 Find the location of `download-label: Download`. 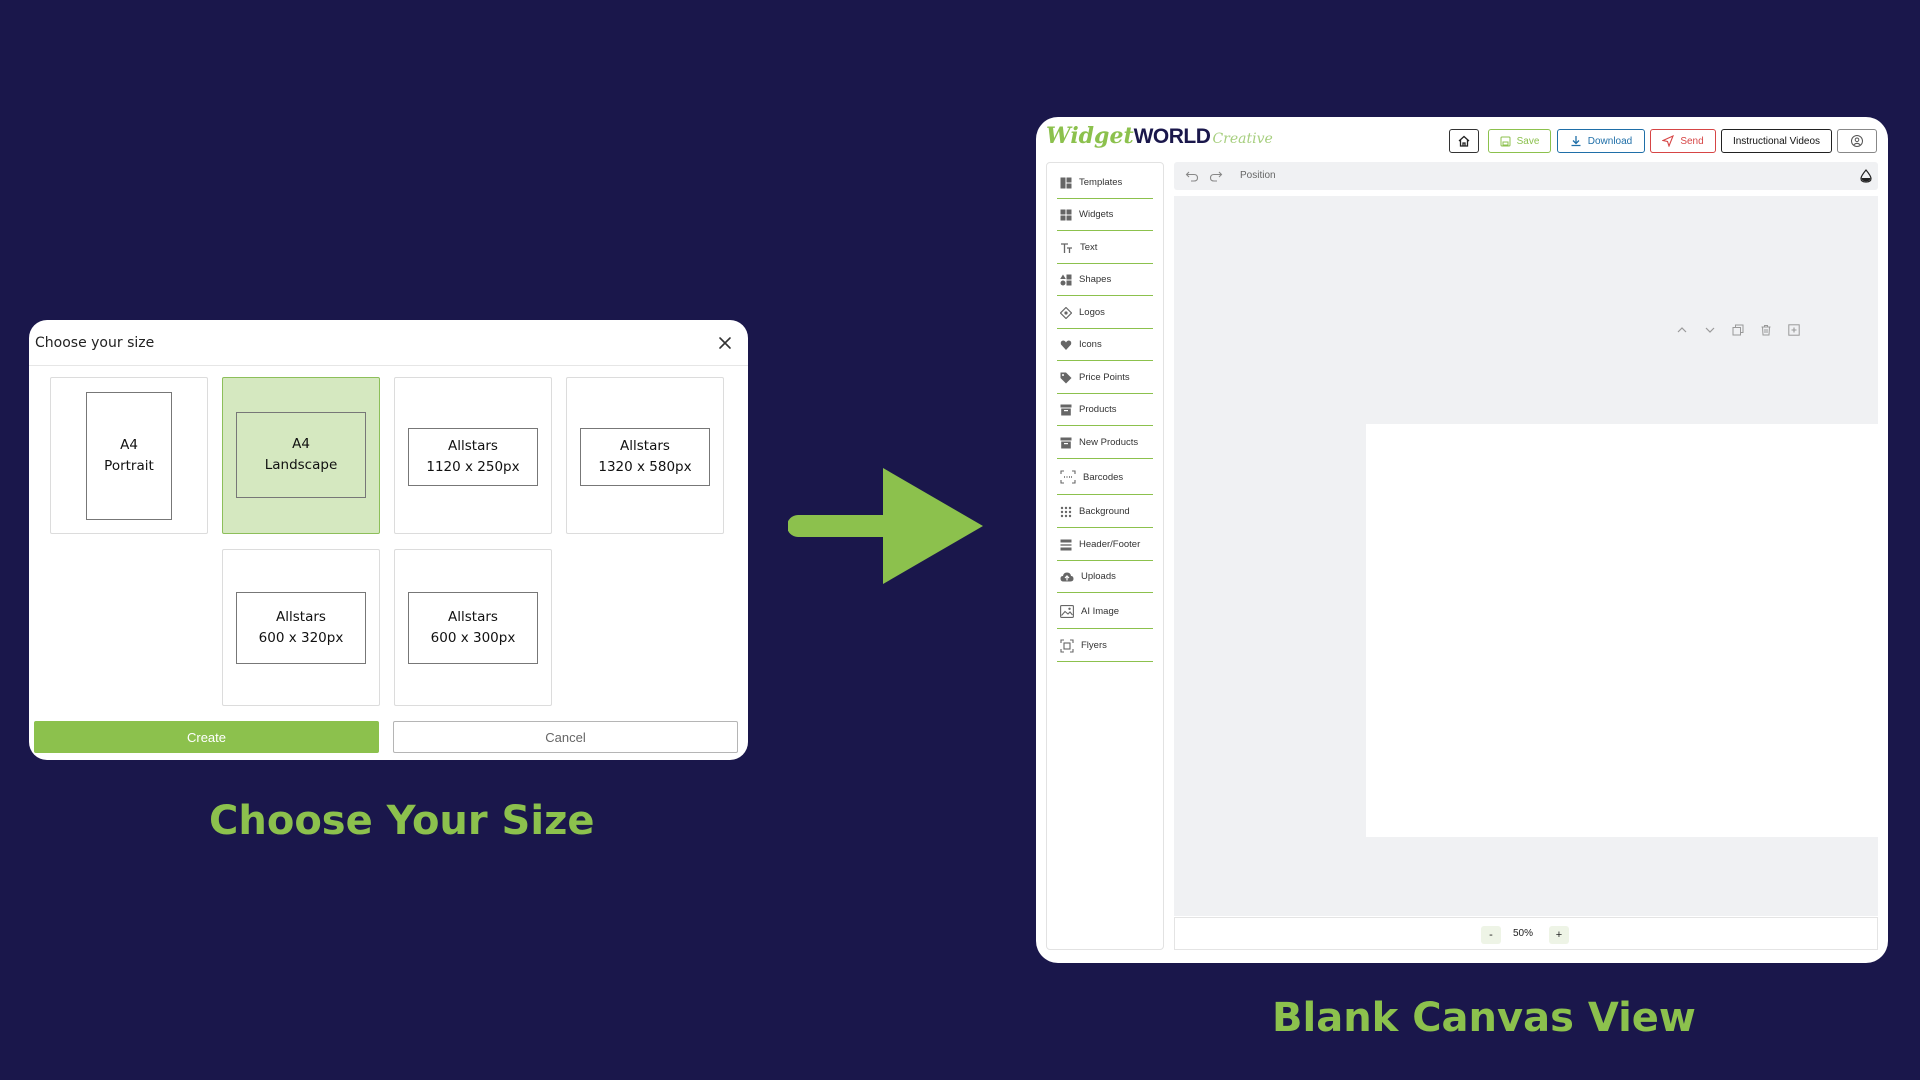

download-label: Download is located at coordinates (1610, 141).